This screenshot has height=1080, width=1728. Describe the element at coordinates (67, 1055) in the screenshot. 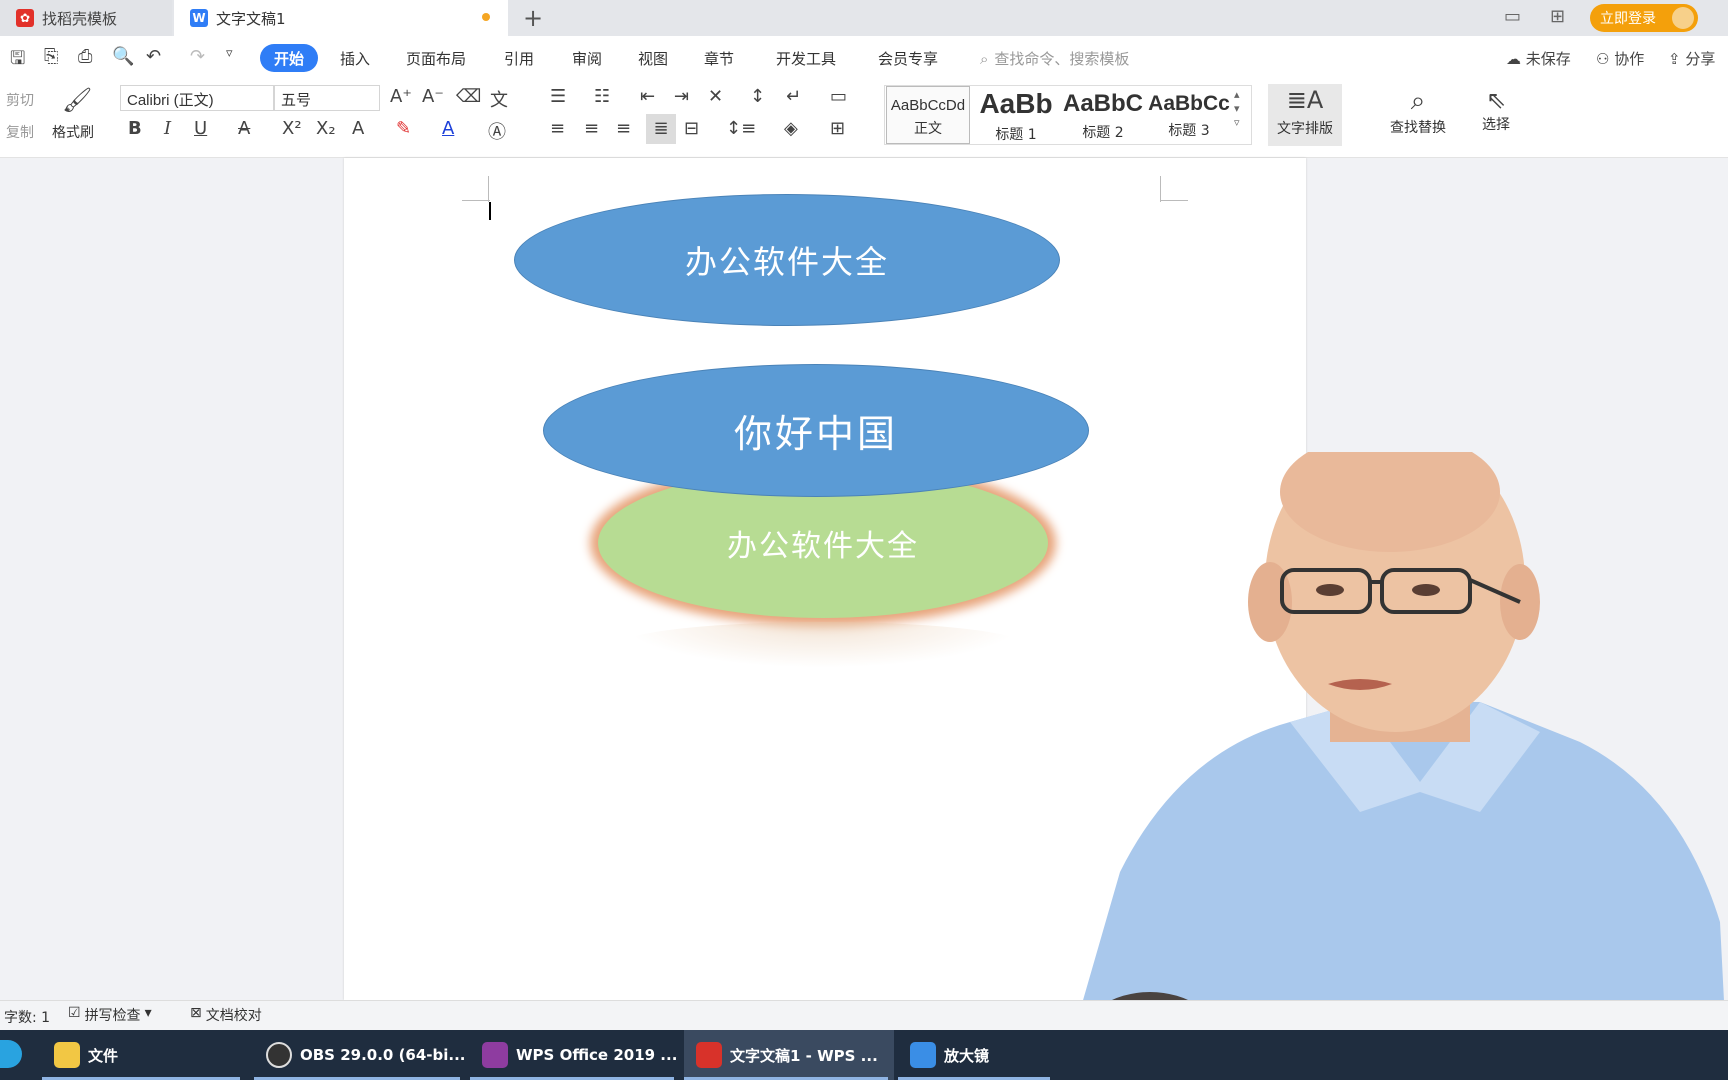

I see `folder-icon` at that location.